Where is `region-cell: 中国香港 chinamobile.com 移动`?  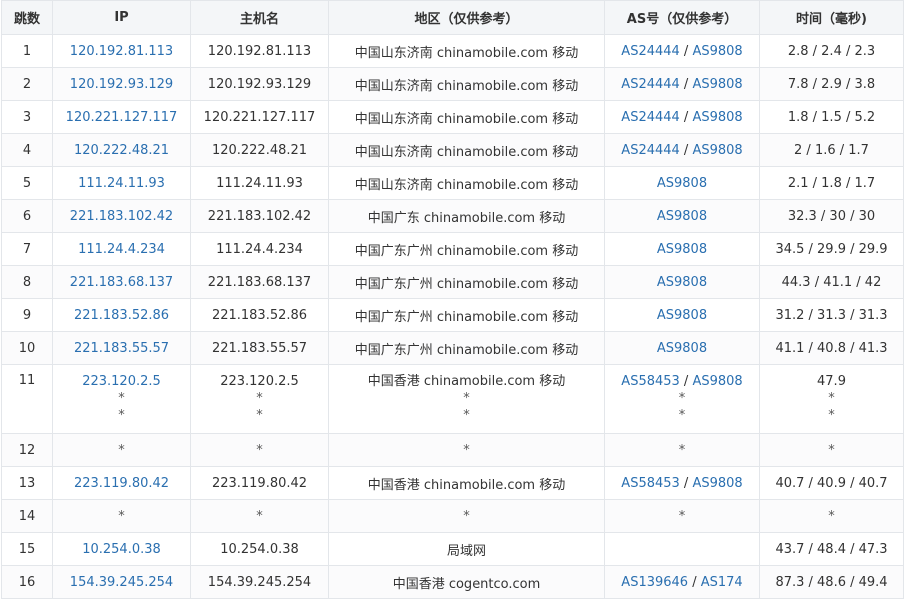 region-cell: 中国香港 chinamobile.com 移动 is located at coordinates (466, 483).